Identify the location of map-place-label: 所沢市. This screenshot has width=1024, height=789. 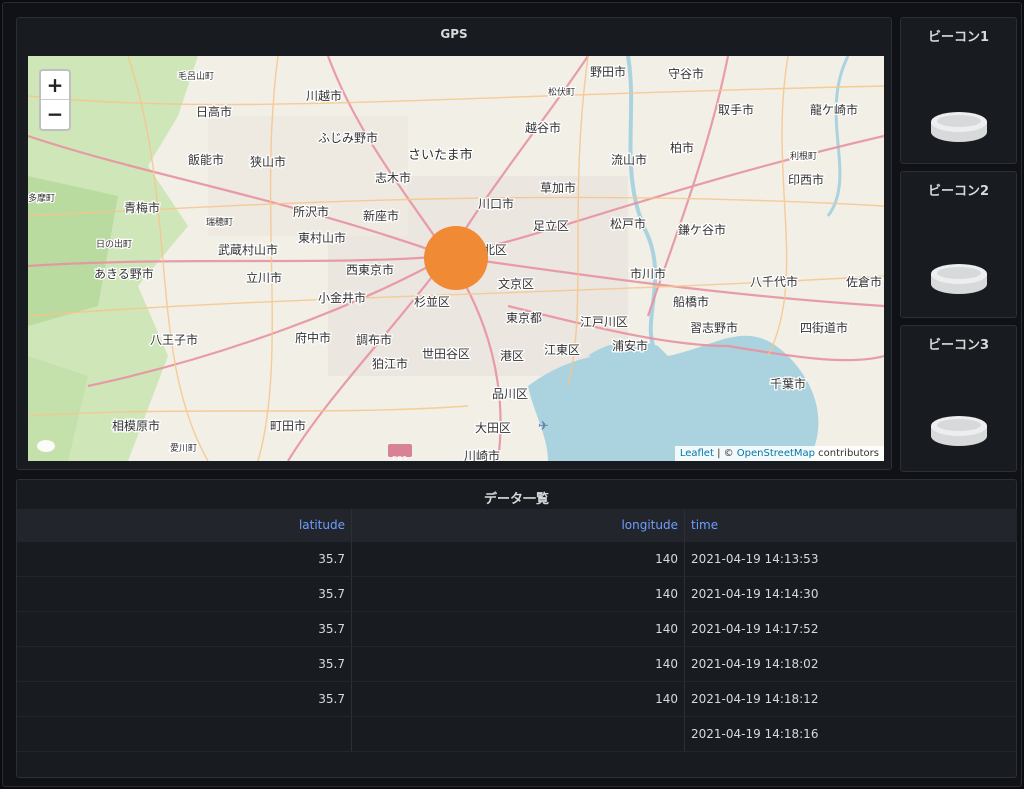
(311, 211).